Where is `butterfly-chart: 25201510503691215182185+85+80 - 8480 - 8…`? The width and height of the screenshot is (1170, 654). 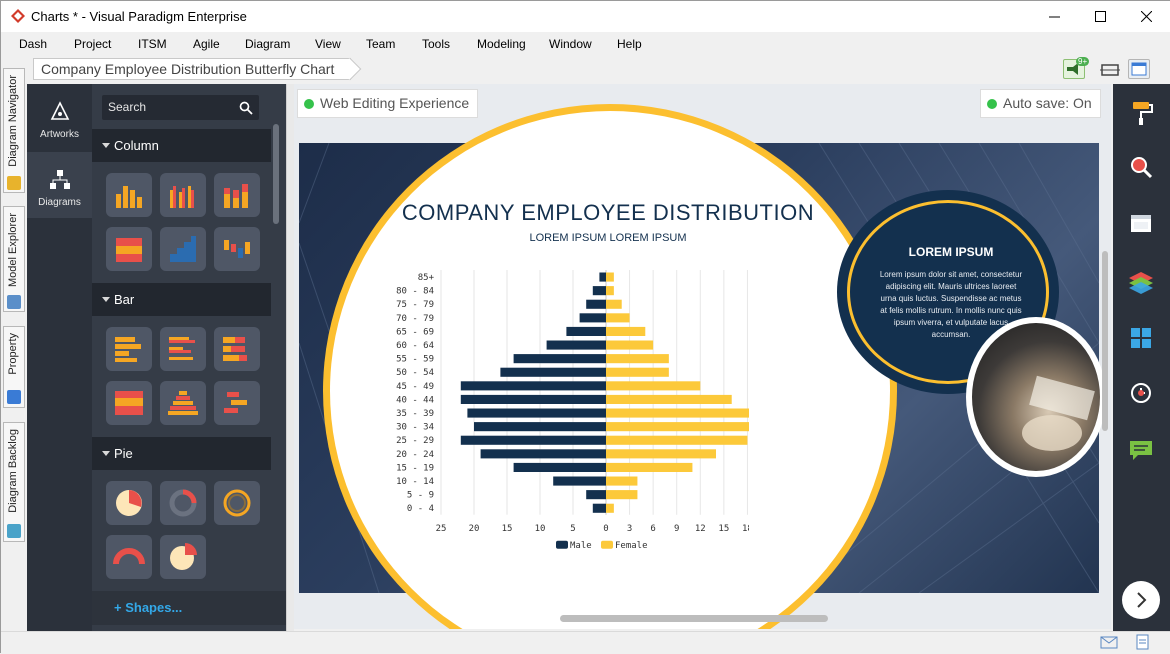
butterfly-chart: 25201510503691215182185+85+80 - 8480 - 8… is located at coordinates (569, 418).